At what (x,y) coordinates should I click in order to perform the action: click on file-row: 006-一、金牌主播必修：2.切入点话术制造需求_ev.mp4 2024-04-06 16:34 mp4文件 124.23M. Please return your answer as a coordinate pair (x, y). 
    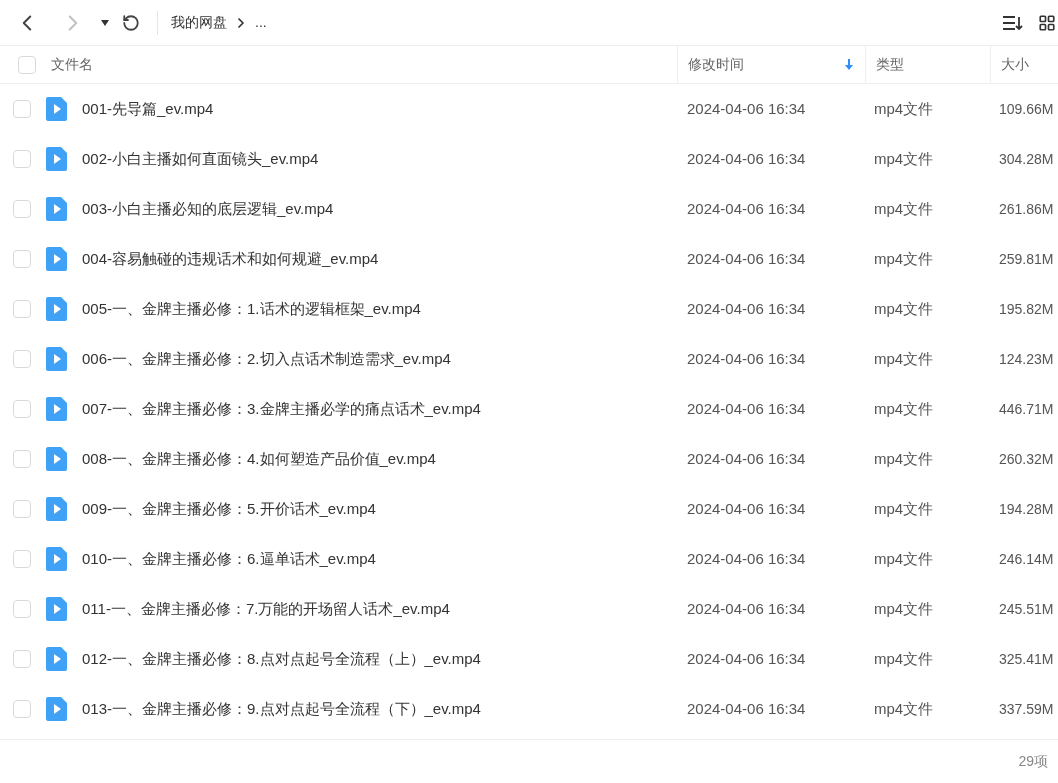
    Looking at the image, I should click on (529, 359).